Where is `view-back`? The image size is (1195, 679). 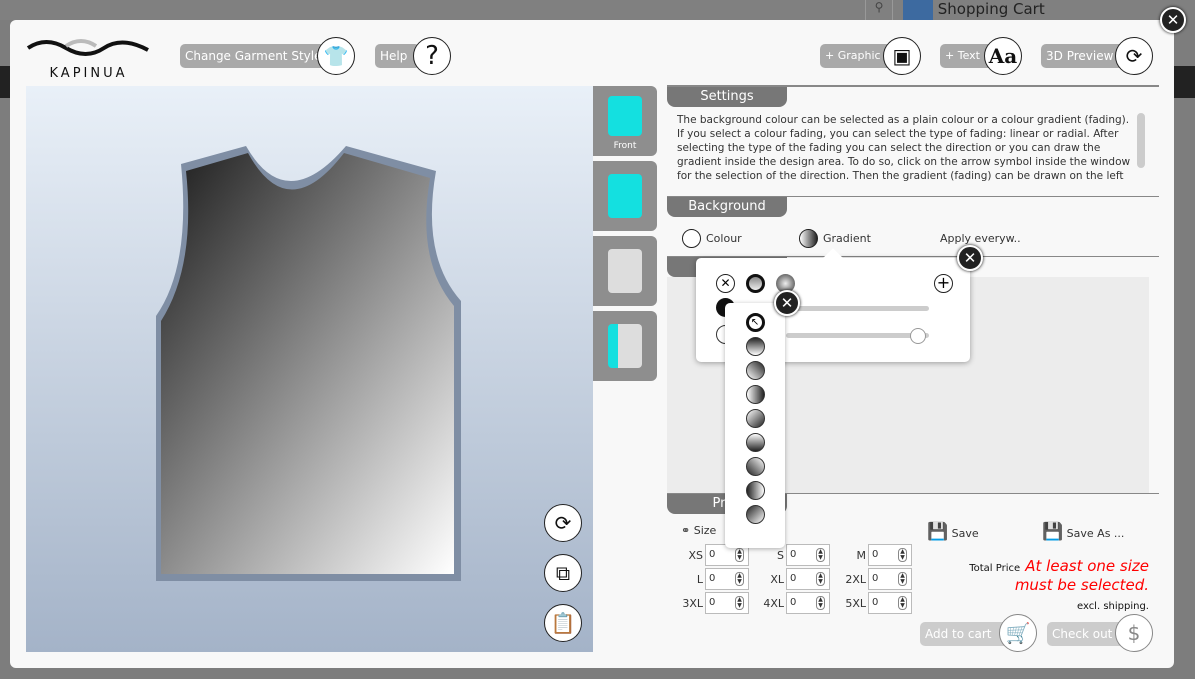
view-back is located at coordinates (625, 196).